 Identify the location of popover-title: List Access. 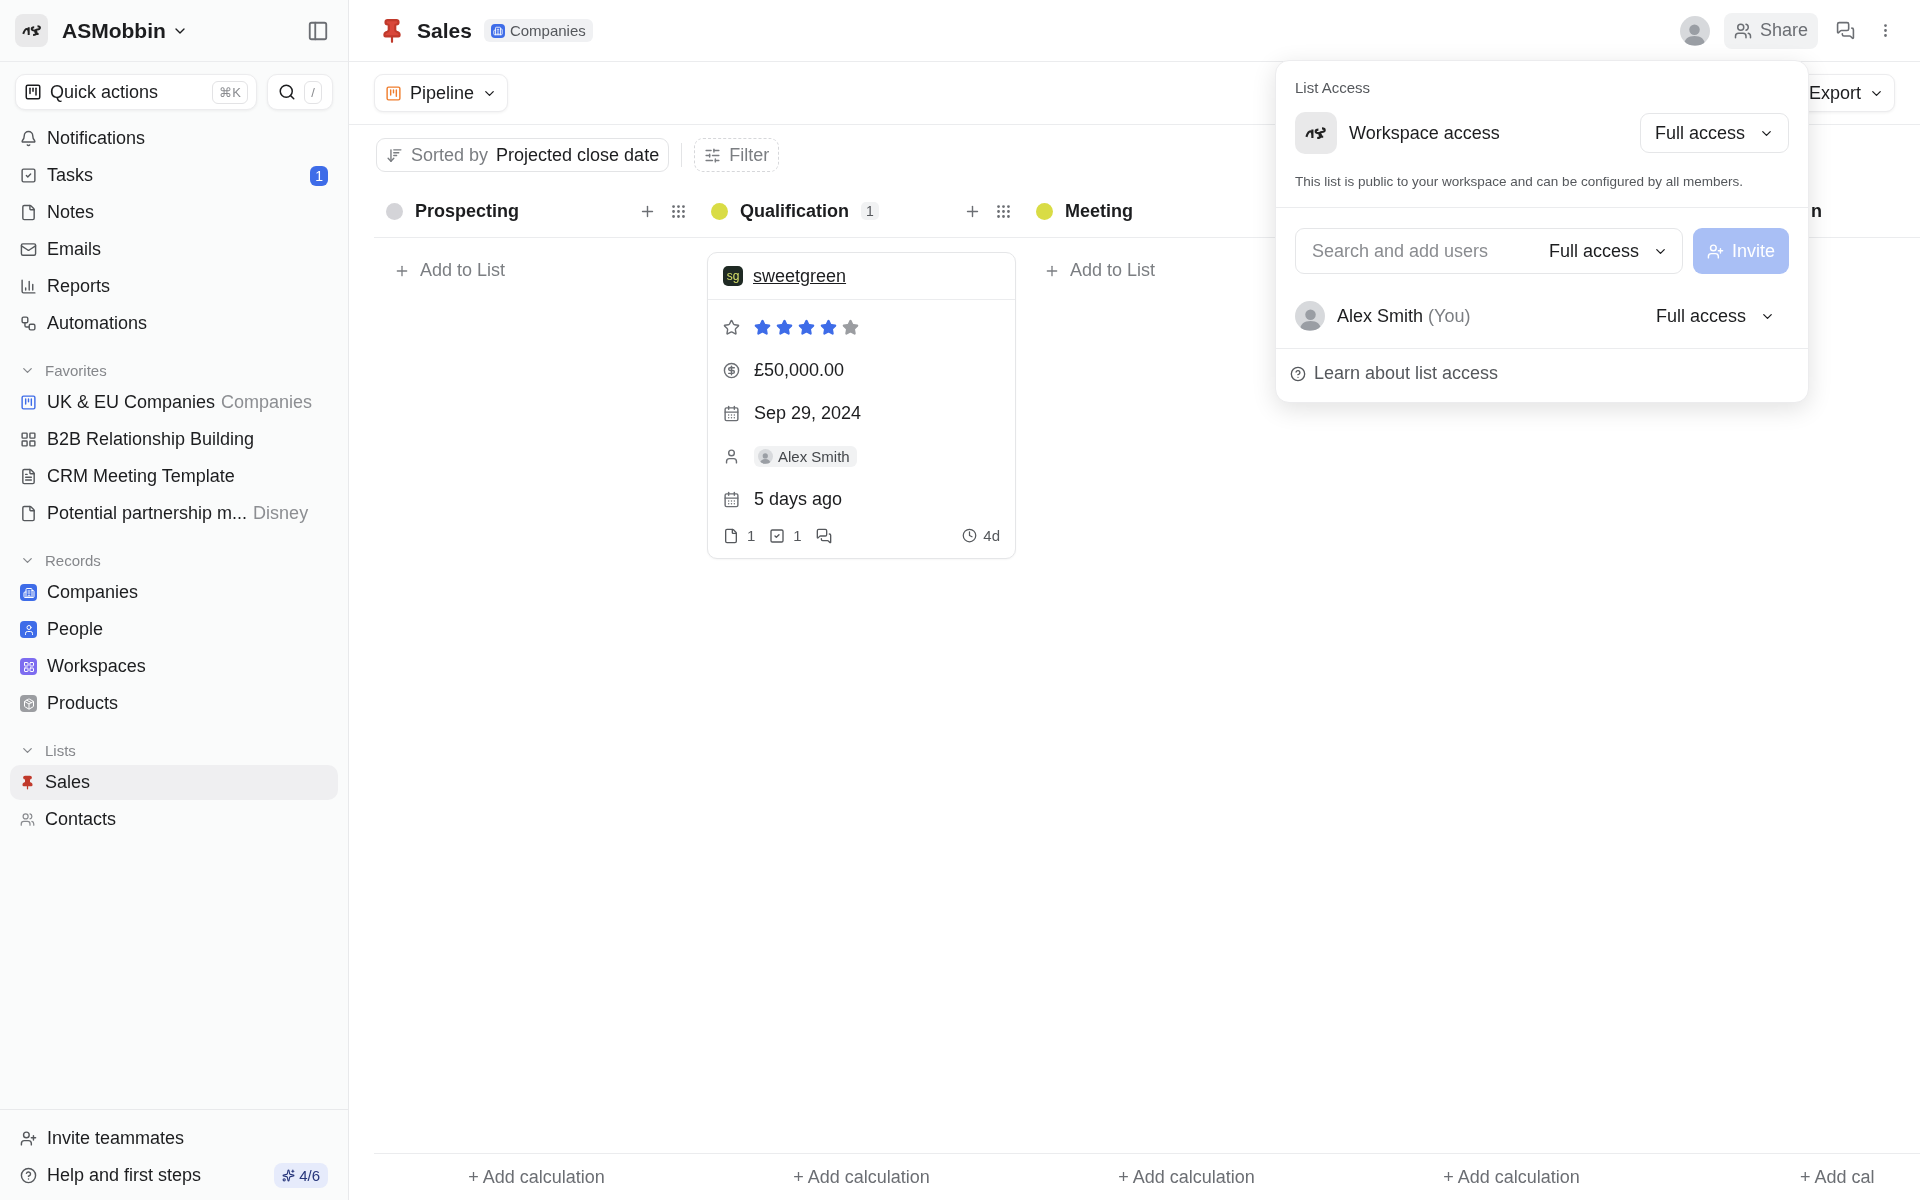
(1333, 88).